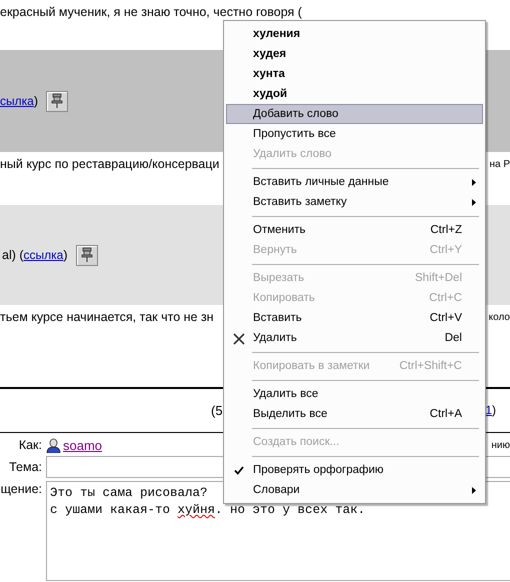 The image size is (510, 582). Describe the element at coordinates (354, 470) in the screenshot. I see `menu-item: Проверять орфографию` at that location.